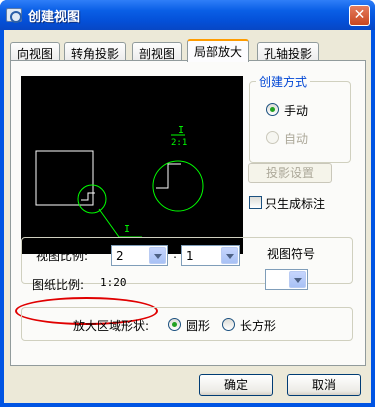  Describe the element at coordinates (58, 285) in the screenshot. I see `paper-ratio-label: 图纸比例:` at that location.